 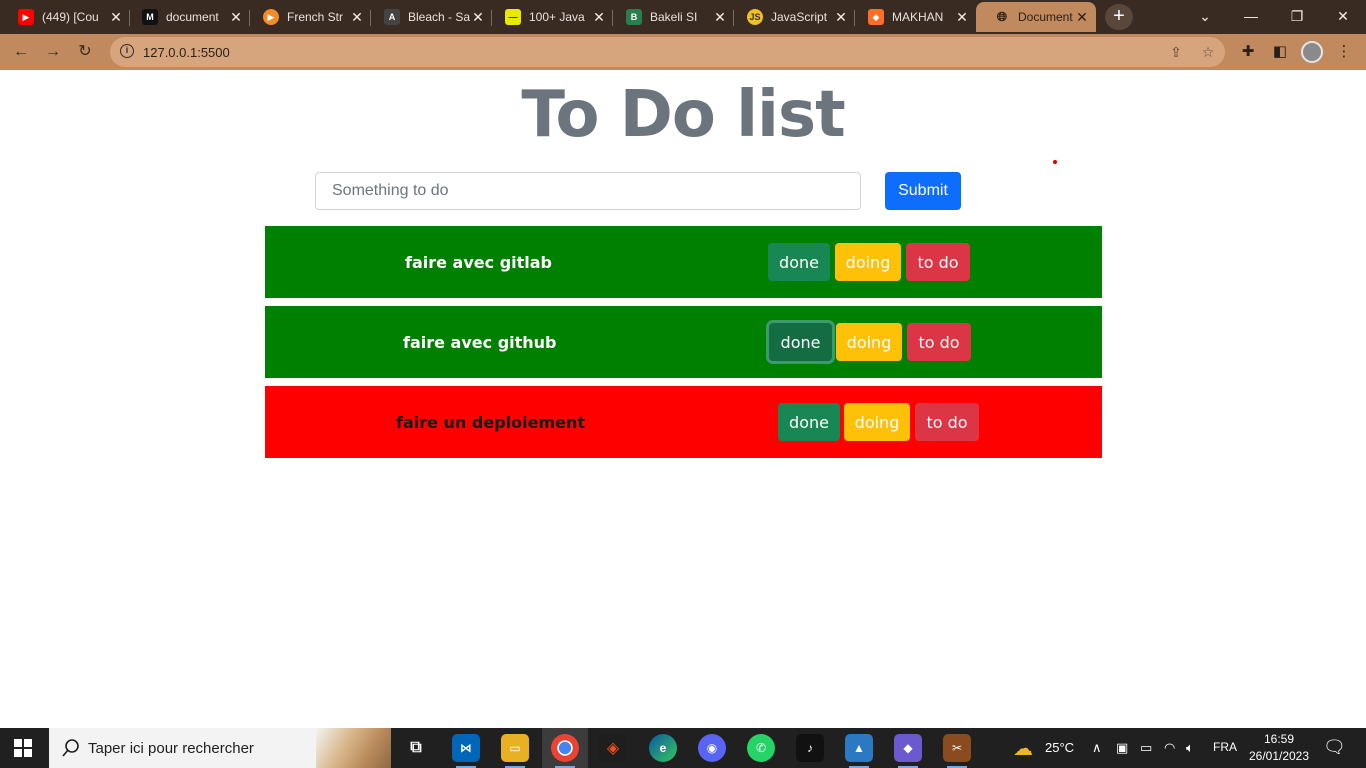 I want to click on windows-start-icon, so click(x=23, y=748).